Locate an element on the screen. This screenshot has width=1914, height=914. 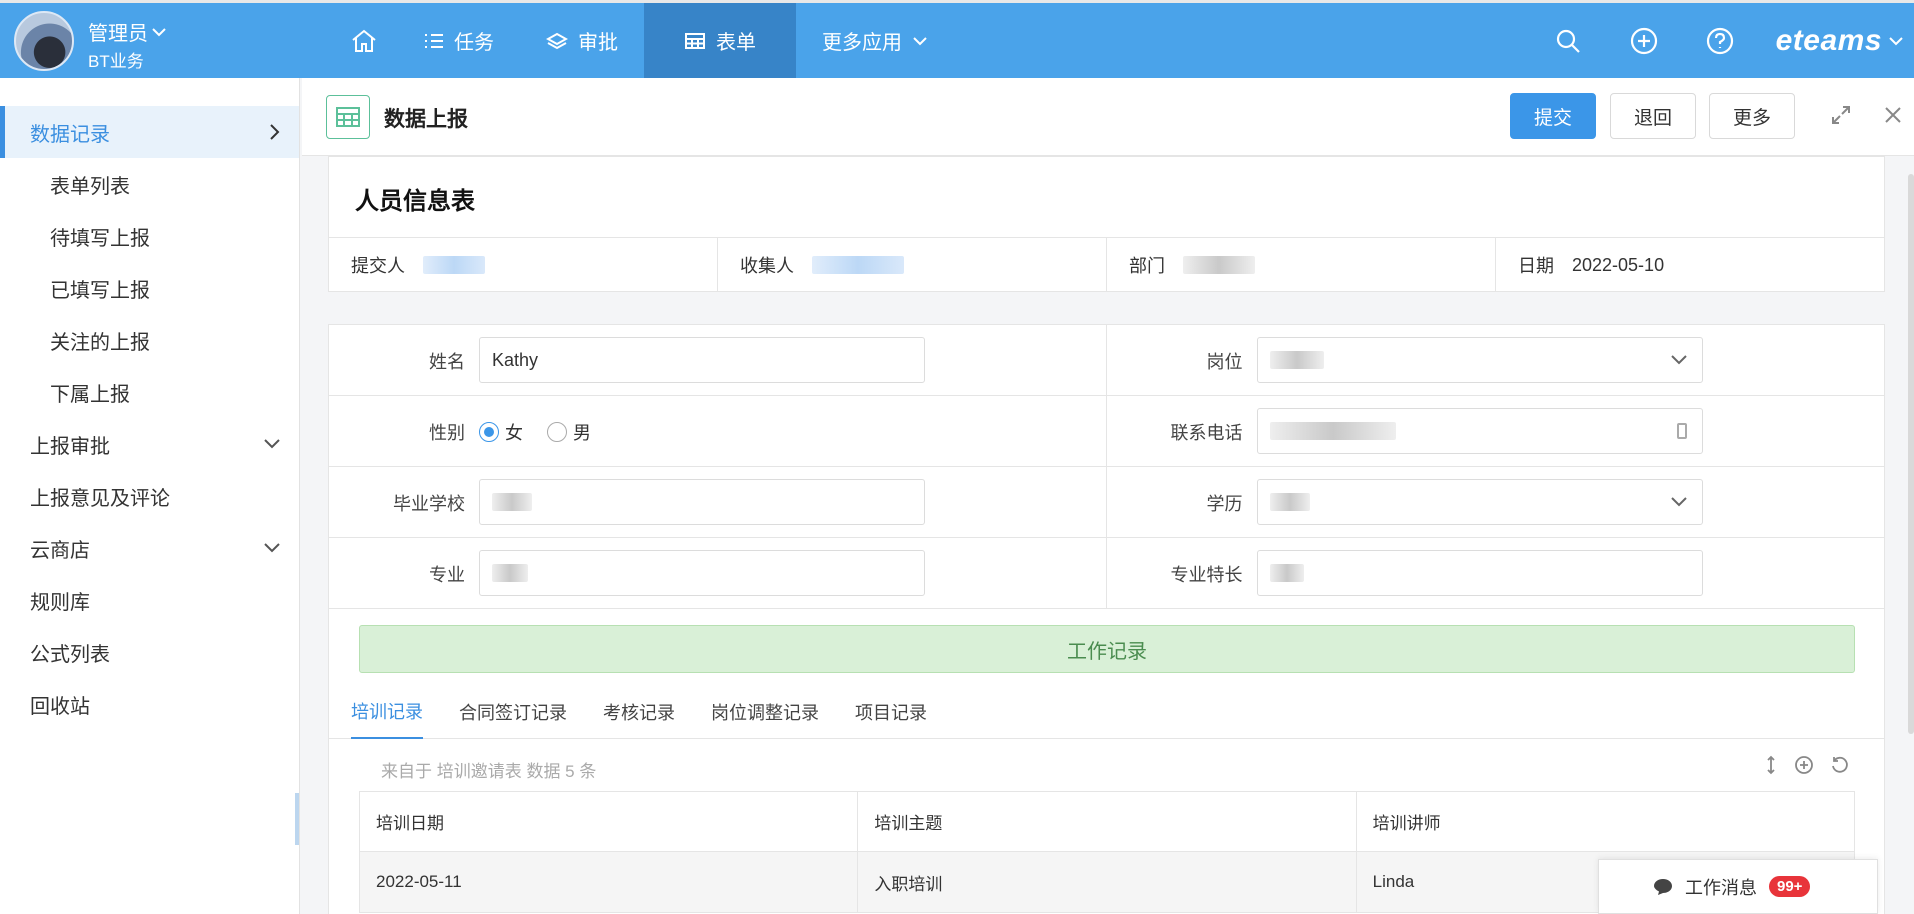
content-scrollbar is located at coordinates (1911, 454).